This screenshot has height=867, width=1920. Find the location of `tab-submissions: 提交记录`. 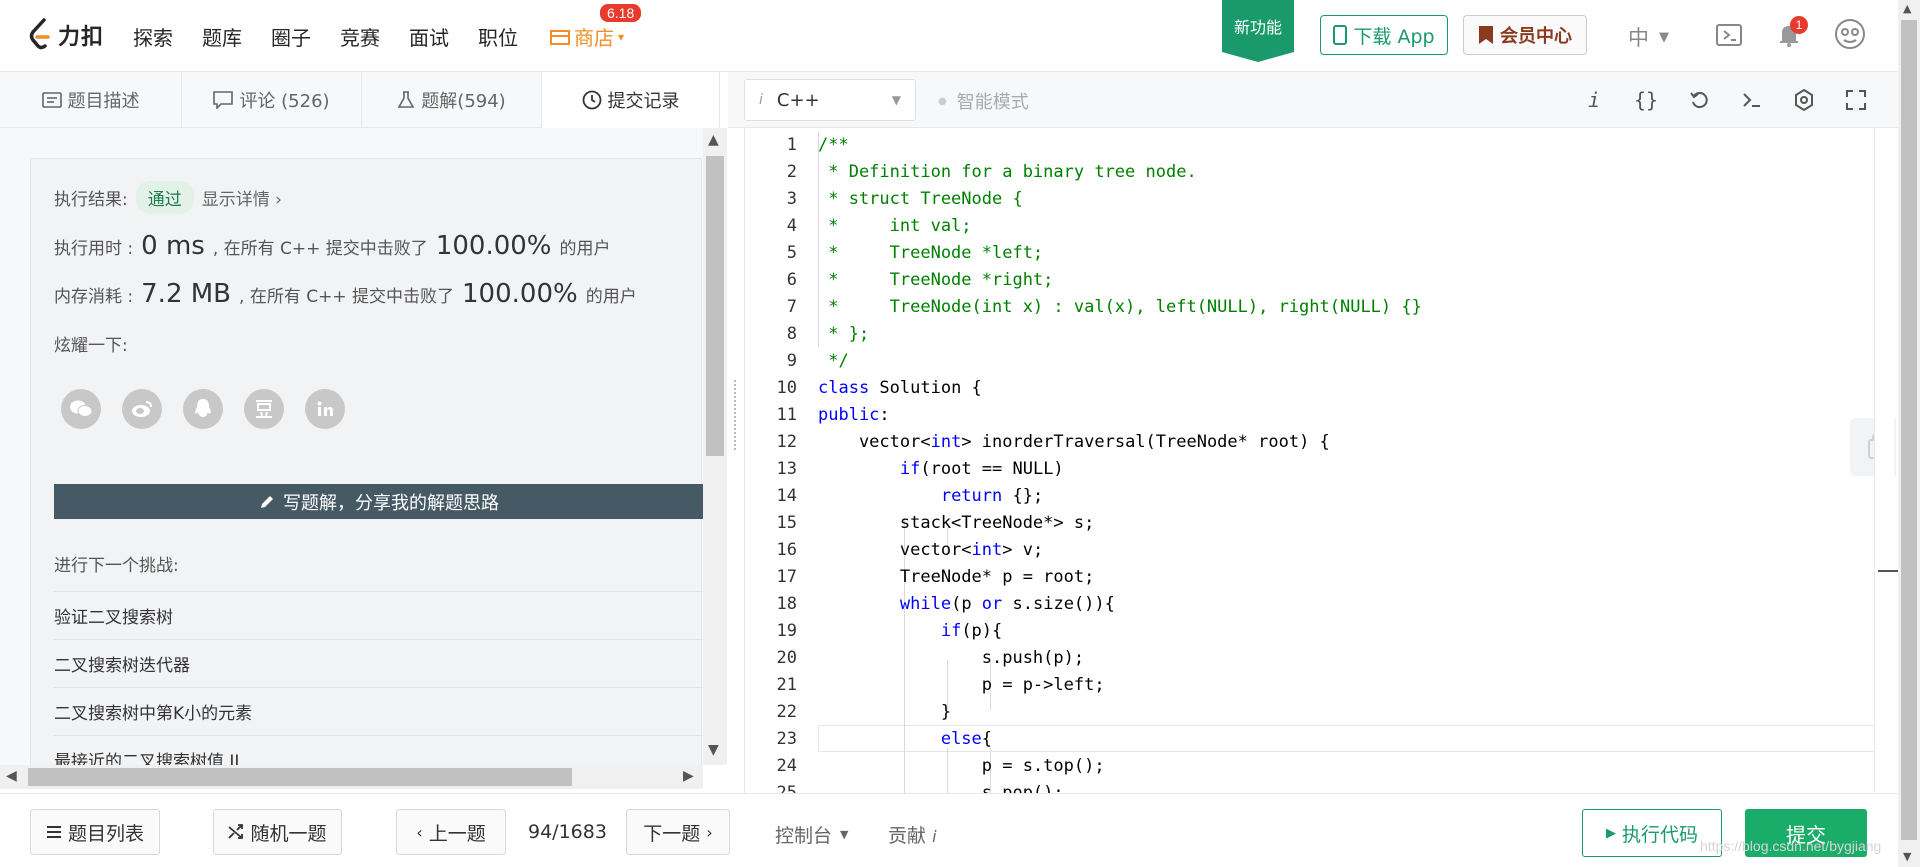

tab-submissions: 提交记录 is located at coordinates (631, 100).